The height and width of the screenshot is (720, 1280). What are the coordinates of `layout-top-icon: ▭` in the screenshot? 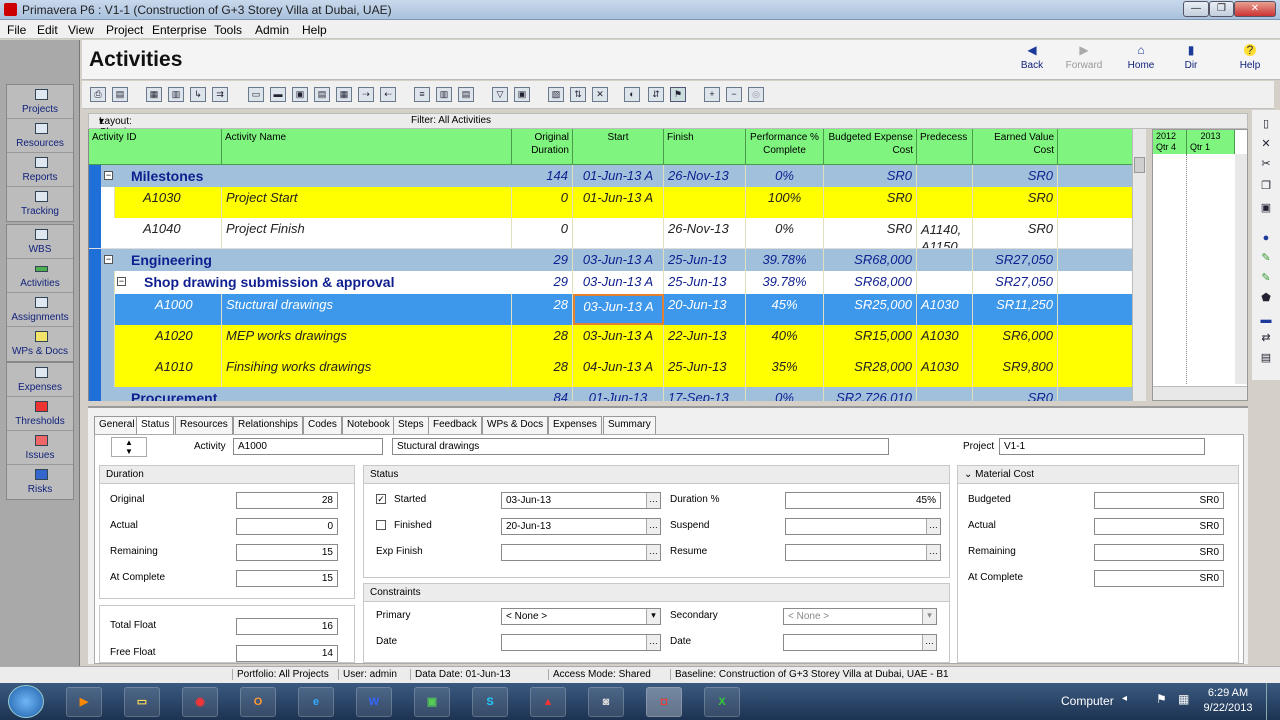 It's located at (256, 94).